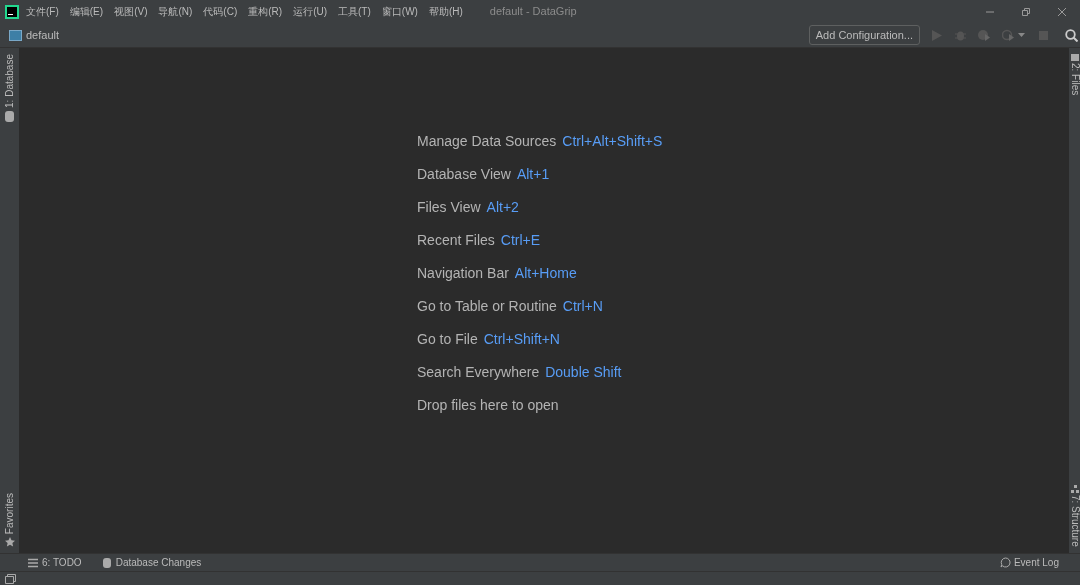  I want to click on caret-icon, so click(1021, 35).